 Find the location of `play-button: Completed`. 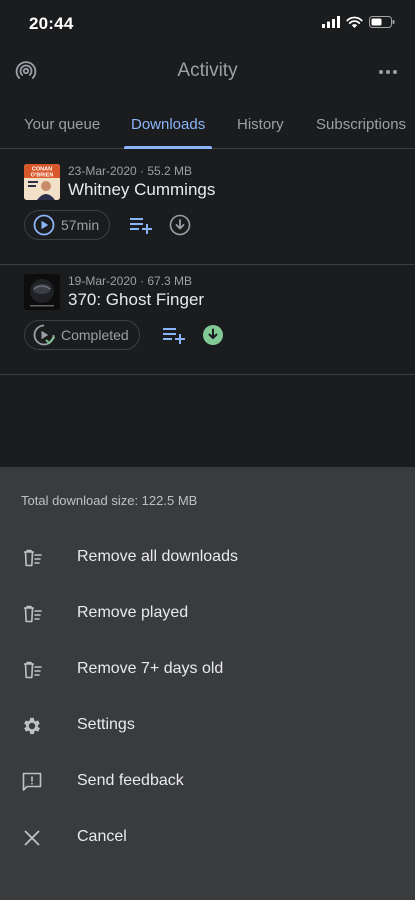

play-button: Completed is located at coordinates (82, 335).